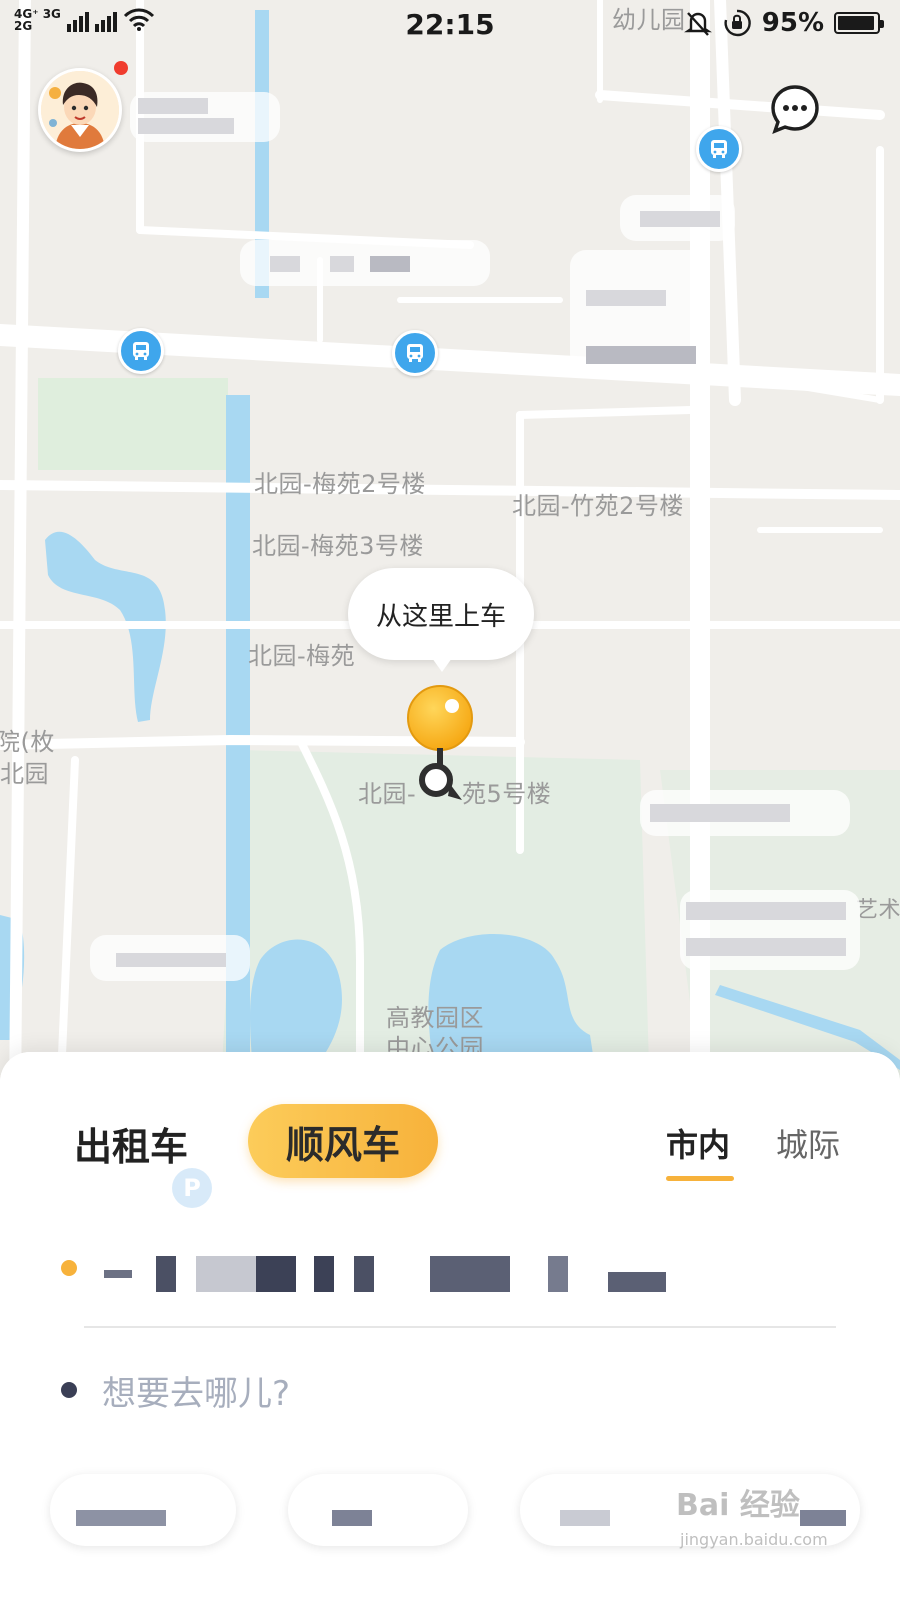 The height and width of the screenshot is (1600, 900). I want to click on rotation-lock-icon, so click(737, 23).